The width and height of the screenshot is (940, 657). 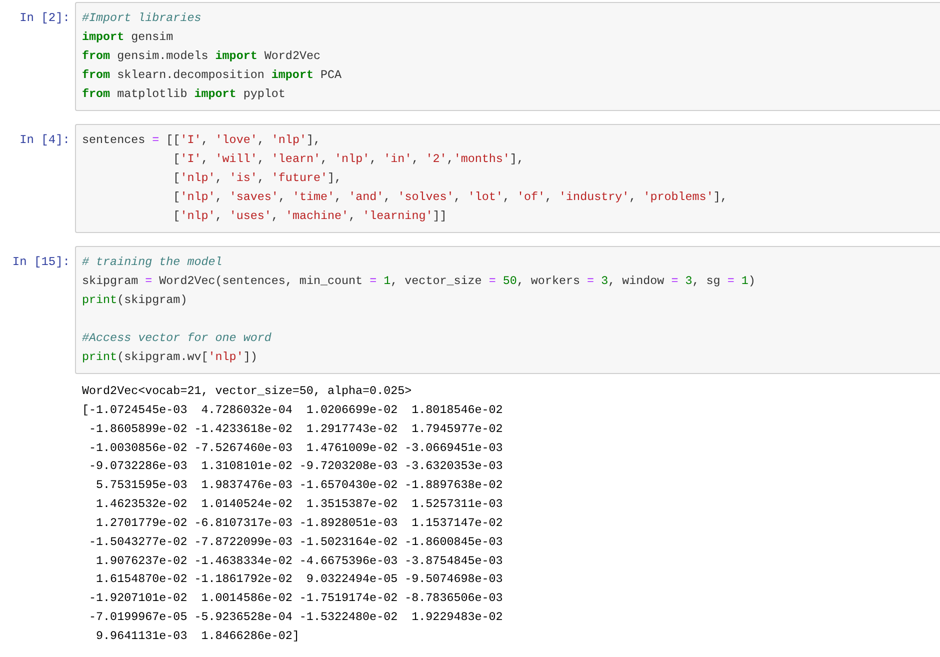 What do you see at coordinates (170, 357) in the screenshot?
I see `code-line: print(skipgram.wv['nlp'])` at bounding box center [170, 357].